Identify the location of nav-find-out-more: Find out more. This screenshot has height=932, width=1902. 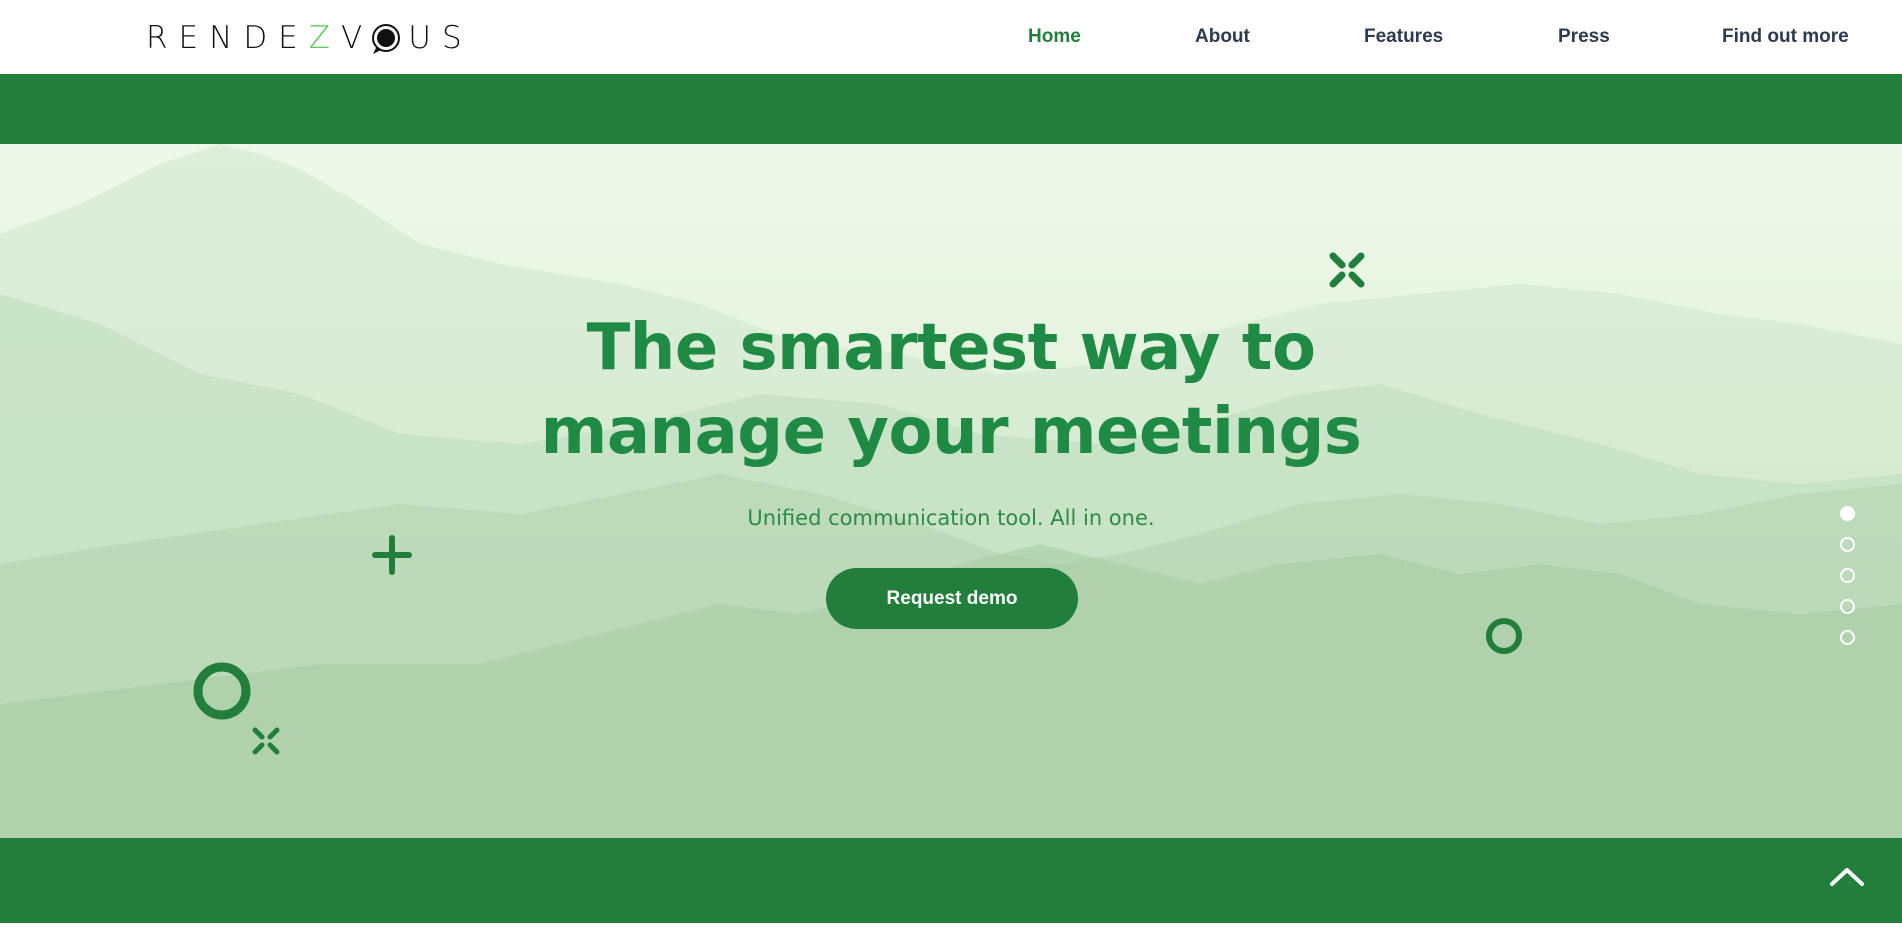
(1785, 37).